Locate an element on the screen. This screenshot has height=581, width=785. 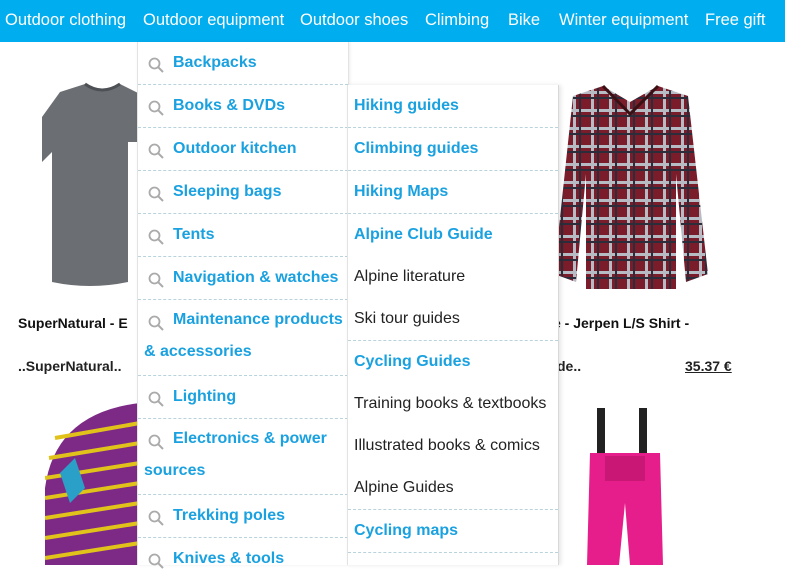
menu-item-label: Maintenance products & accessories is located at coordinates (243, 335).